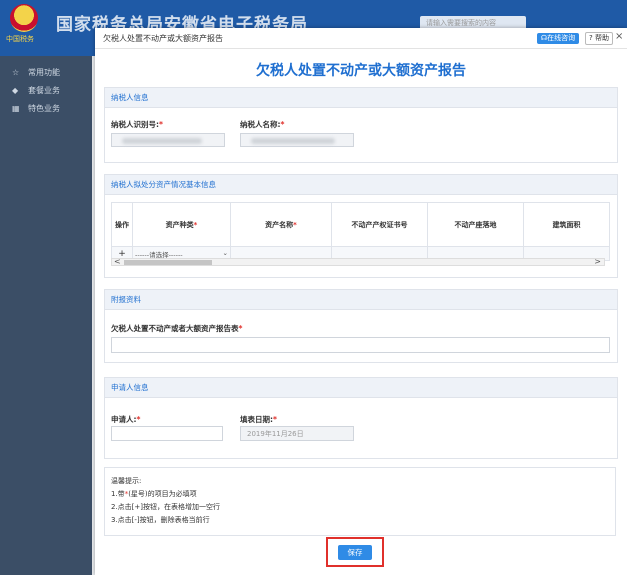  I want to click on taxpayer-name-field, so click(297, 140).